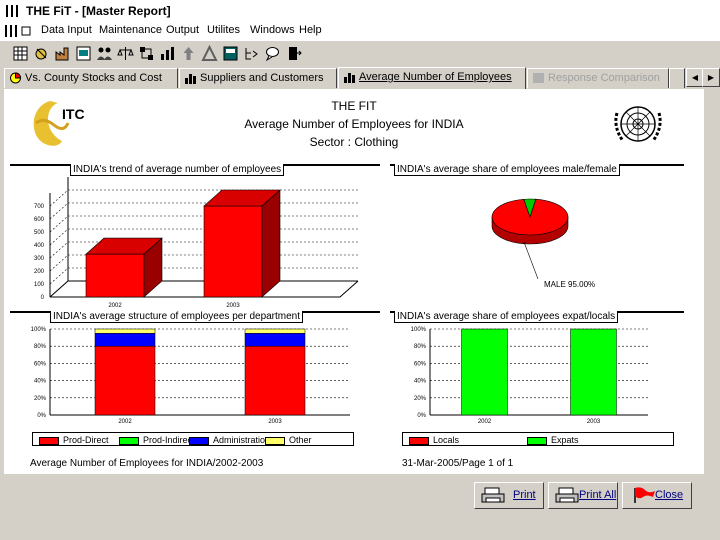  What do you see at coordinates (16, 78) in the screenshot?
I see `pie-chart-icon` at bounding box center [16, 78].